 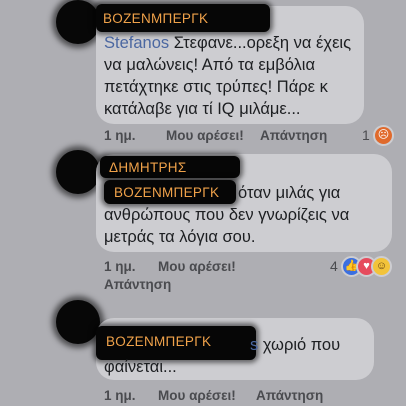 I want to click on comment-text-line: πετάχτηκε στις τρύπες! Πάρε κ, so click(x=216, y=87).